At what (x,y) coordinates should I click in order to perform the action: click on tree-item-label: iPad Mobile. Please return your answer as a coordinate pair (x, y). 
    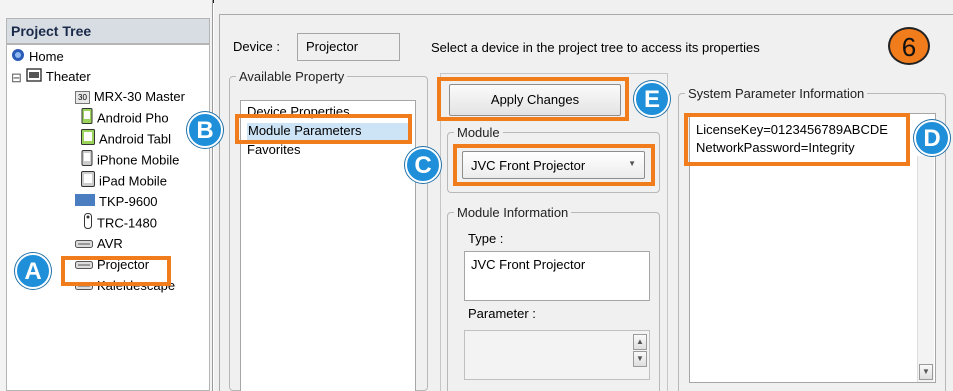
    Looking at the image, I should click on (133, 181).